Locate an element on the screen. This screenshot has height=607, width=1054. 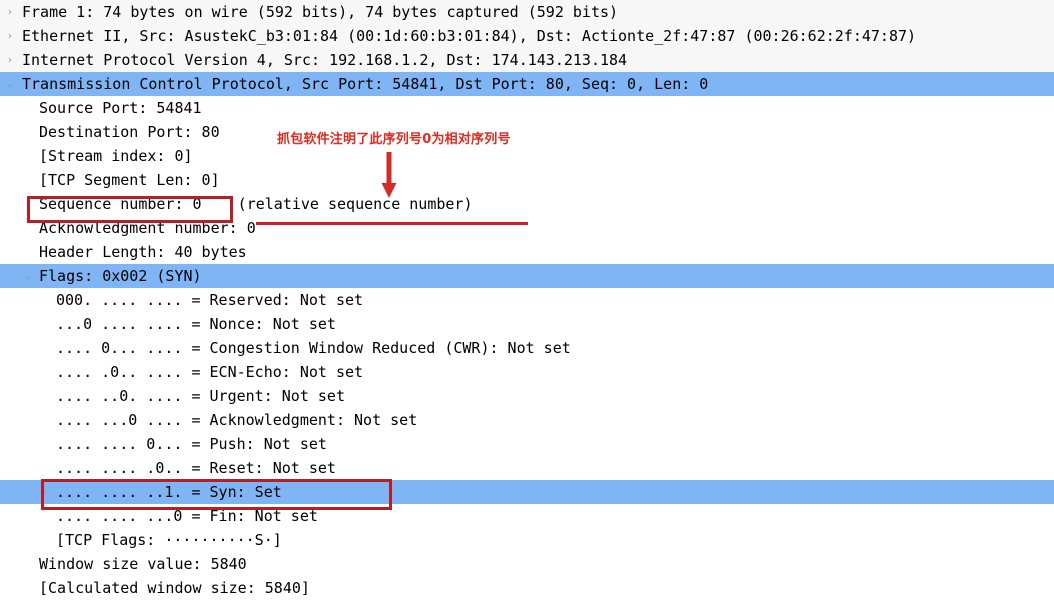
tree-row-flags: ⌄ Flags: 0x002 (SYN) is located at coordinates (527, 276).